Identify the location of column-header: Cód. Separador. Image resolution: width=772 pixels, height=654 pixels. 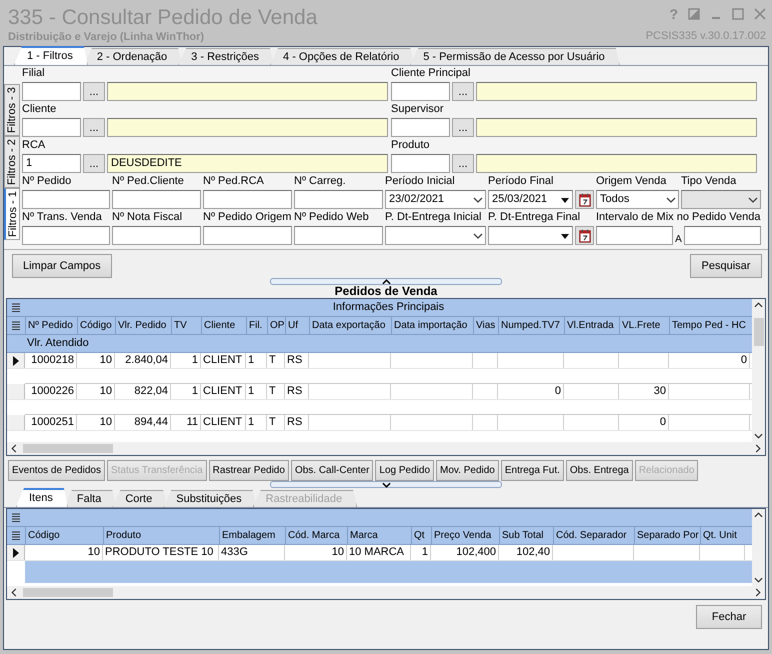
(593, 535).